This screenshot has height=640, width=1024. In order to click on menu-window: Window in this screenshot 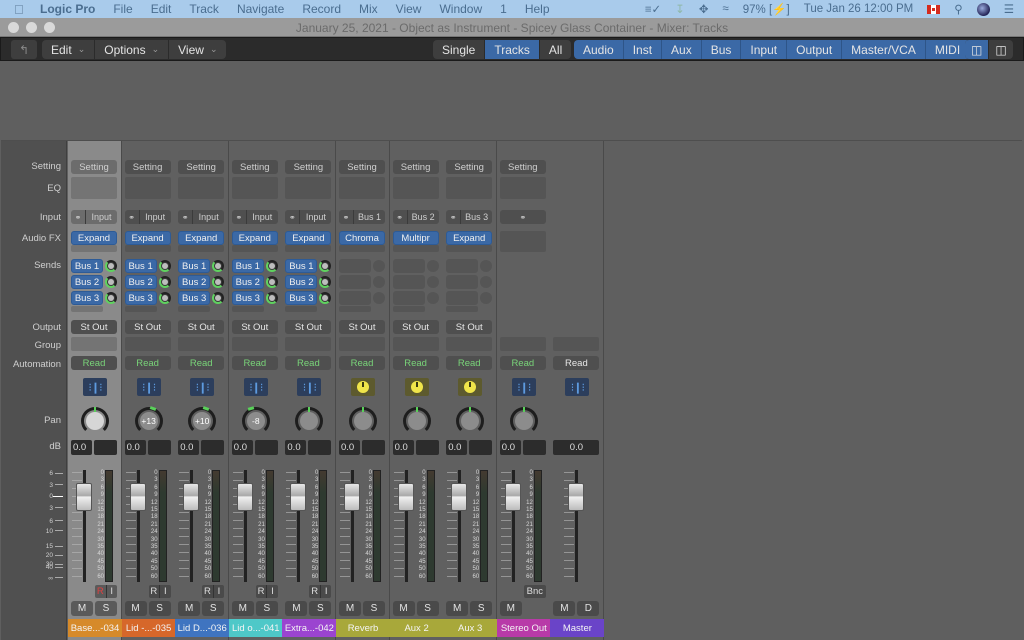, I will do `click(460, 9)`.